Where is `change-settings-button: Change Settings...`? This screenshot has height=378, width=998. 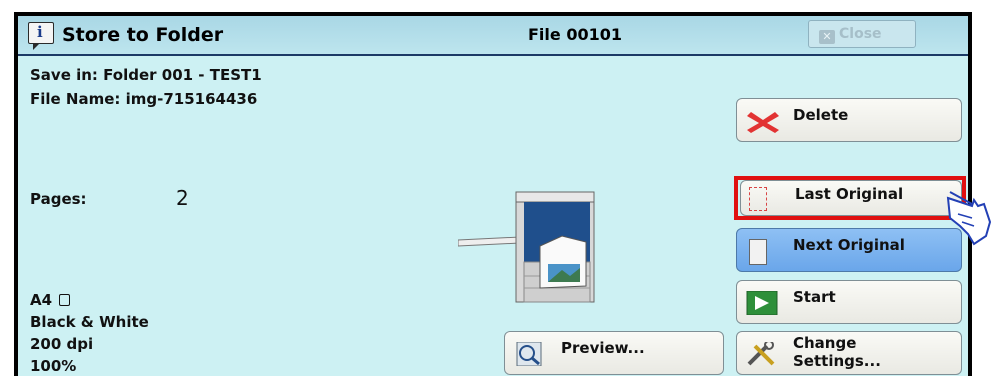 change-settings-button: Change Settings... is located at coordinates (849, 353).